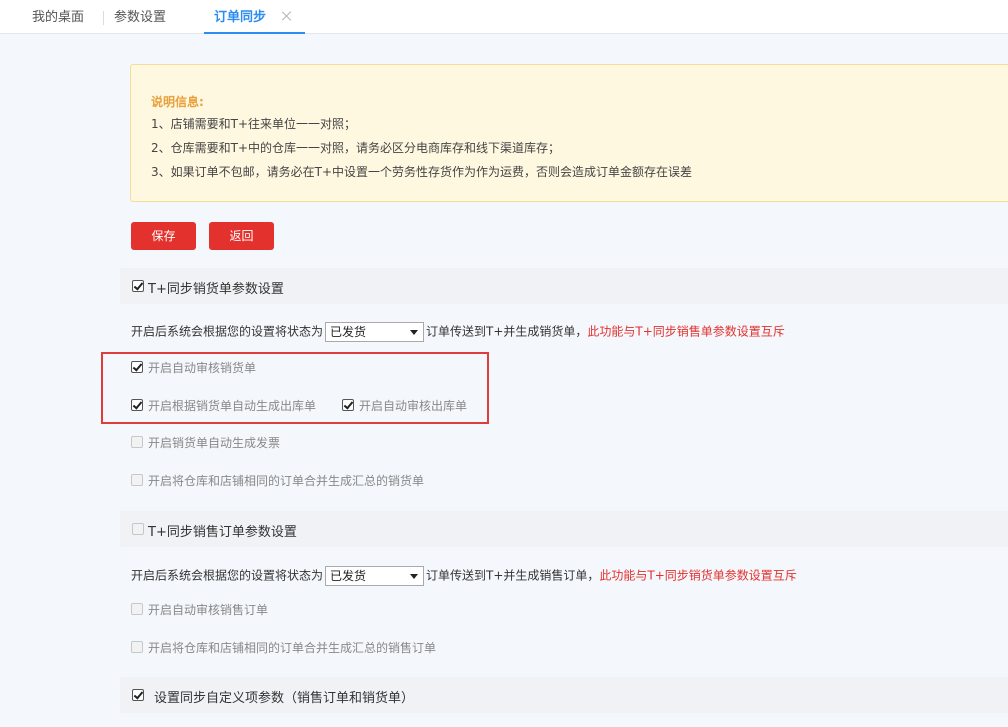  What do you see at coordinates (564, 286) in the screenshot?
I see `section-sales-invoice-header: T+同步销货单参数设置` at bounding box center [564, 286].